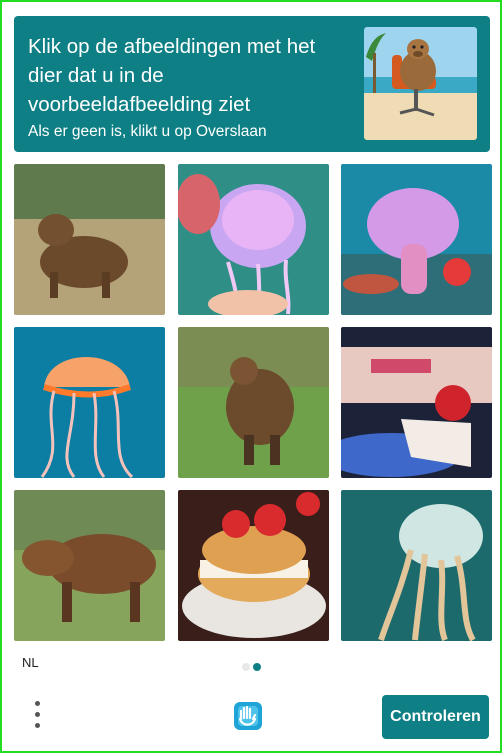 This screenshot has height=753, width=502. What do you see at coordinates (253, 565) in the screenshot?
I see `image-tile-strawberry-shortcake` at bounding box center [253, 565].